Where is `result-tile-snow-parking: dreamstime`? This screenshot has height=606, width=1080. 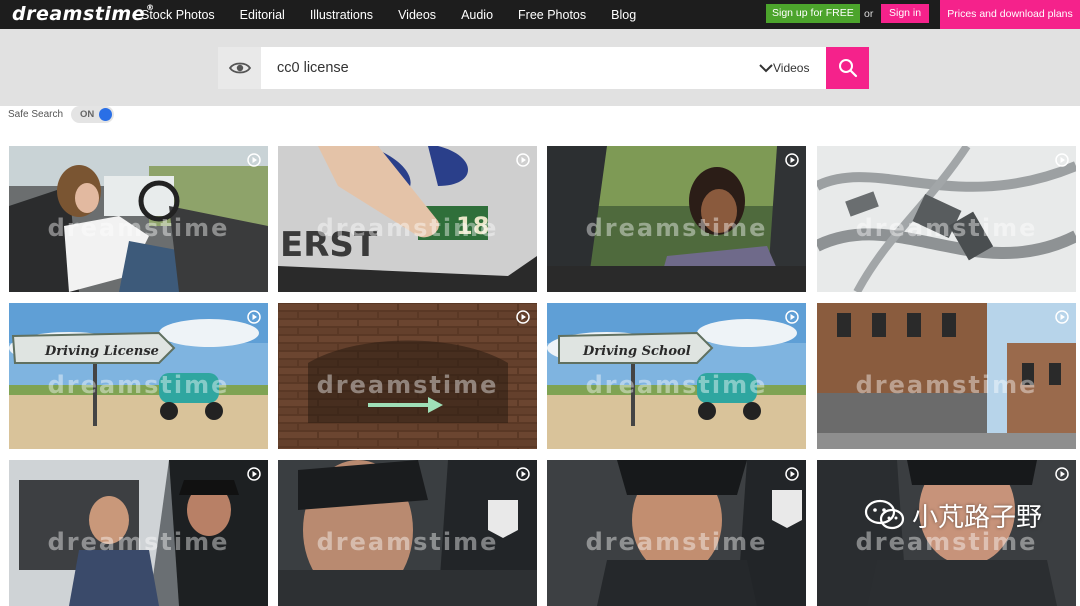
result-tile-snow-parking: dreamstime is located at coordinates (946, 219).